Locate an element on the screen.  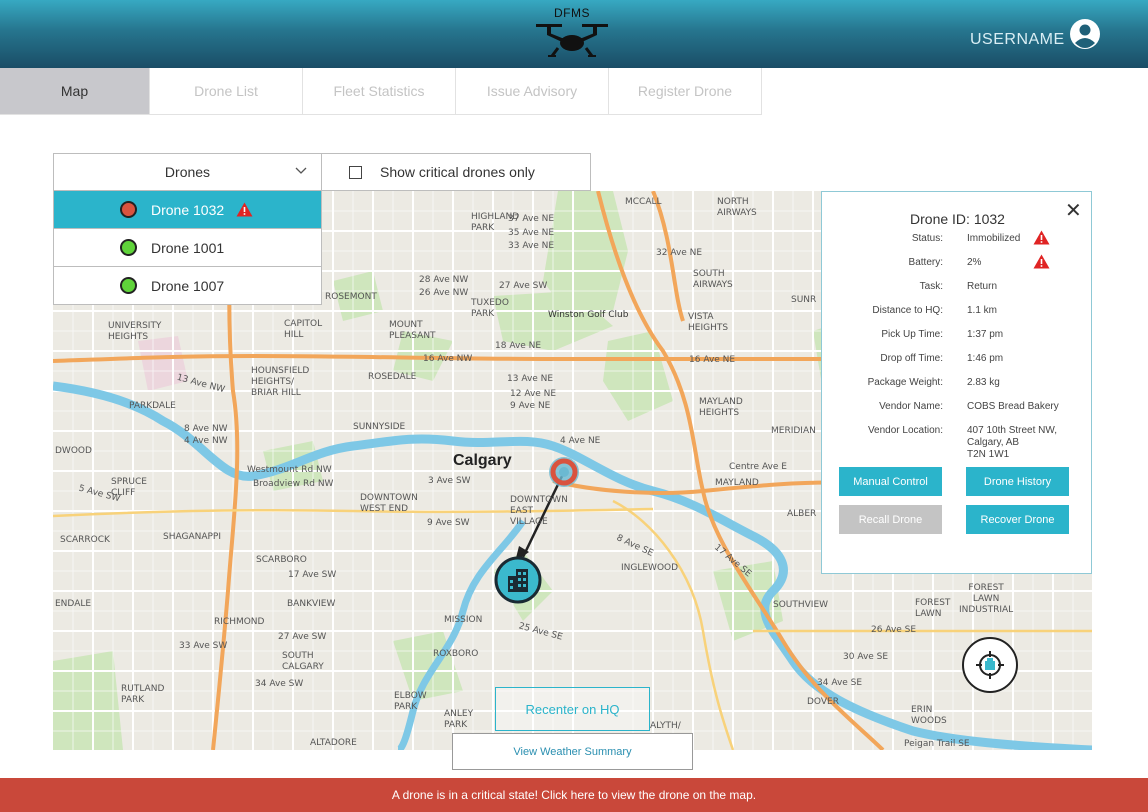
map-label: ELBOW PARK is located at coordinates (410, 701).